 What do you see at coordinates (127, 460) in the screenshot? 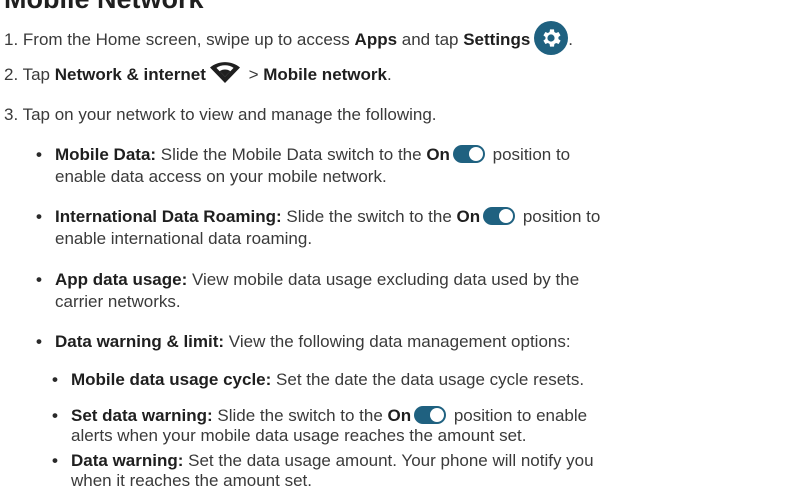
I see `bullet-label: Data warning:` at bounding box center [127, 460].